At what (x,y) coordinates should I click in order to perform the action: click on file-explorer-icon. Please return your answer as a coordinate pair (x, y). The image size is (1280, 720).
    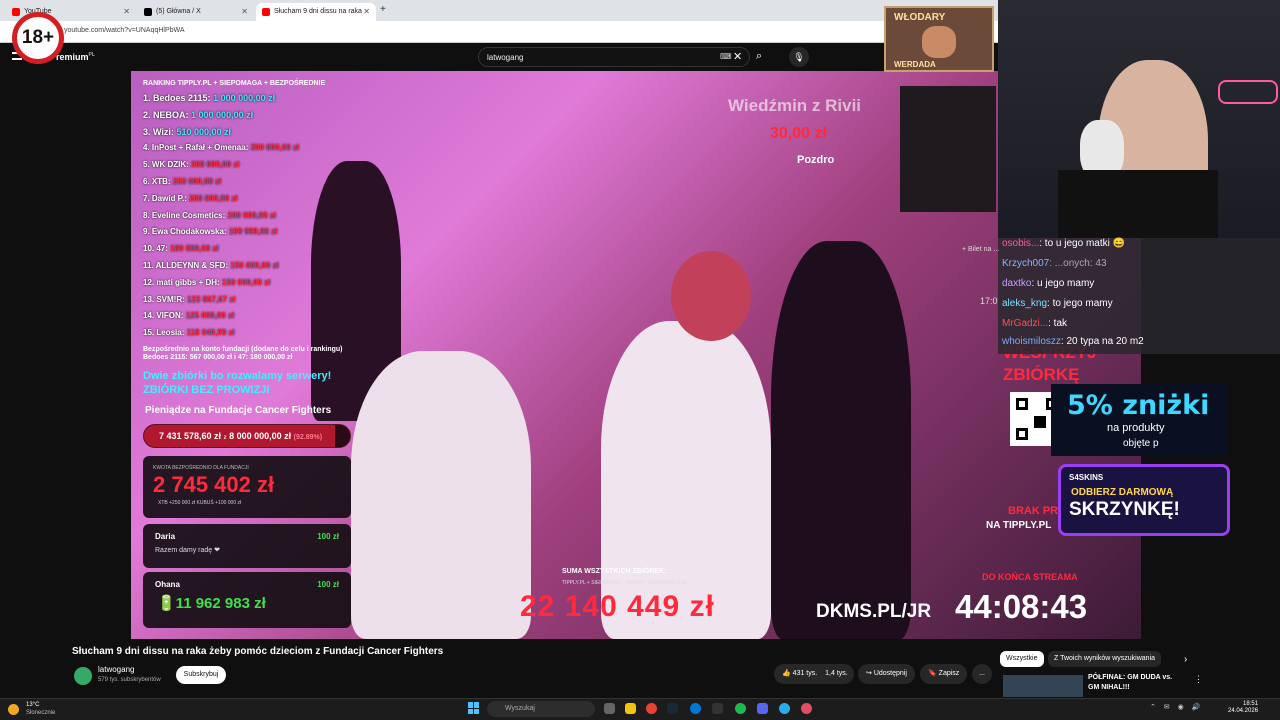
    Looking at the image, I should click on (630, 708).